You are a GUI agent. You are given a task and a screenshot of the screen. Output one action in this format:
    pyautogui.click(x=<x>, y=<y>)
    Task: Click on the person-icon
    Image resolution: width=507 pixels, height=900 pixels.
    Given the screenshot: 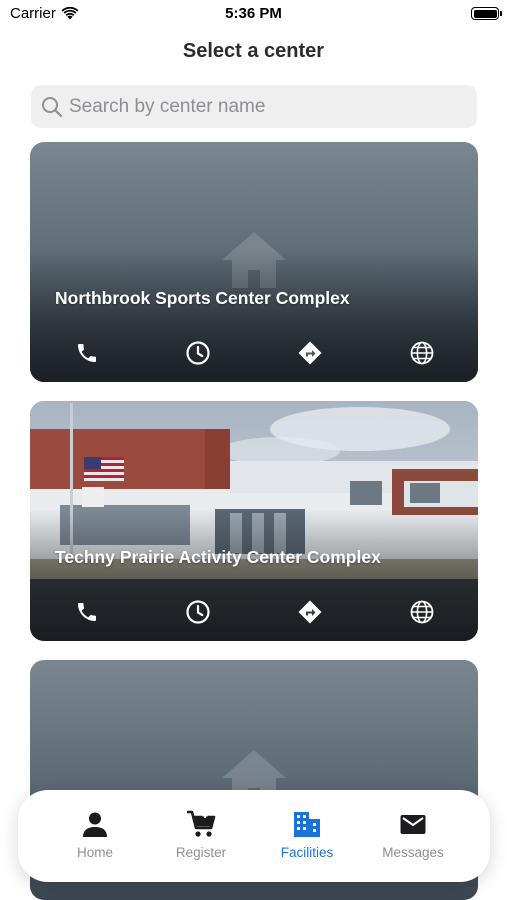 What is the action you would take?
    pyautogui.click(x=95, y=824)
    